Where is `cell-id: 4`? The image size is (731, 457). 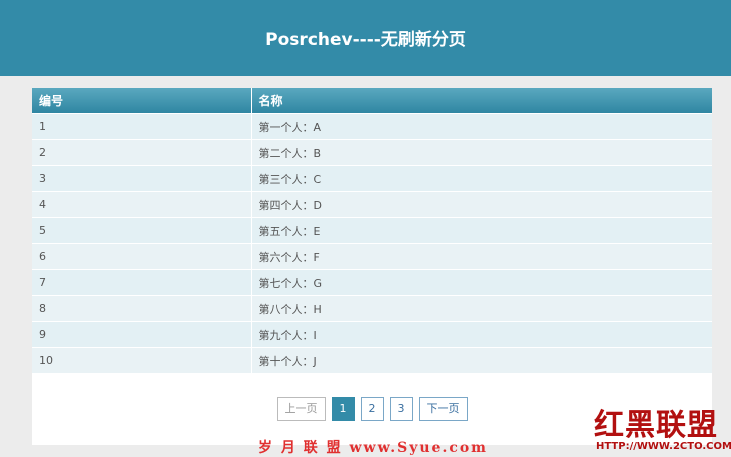 cell-id: 4 is located at coordinates (142, 204).